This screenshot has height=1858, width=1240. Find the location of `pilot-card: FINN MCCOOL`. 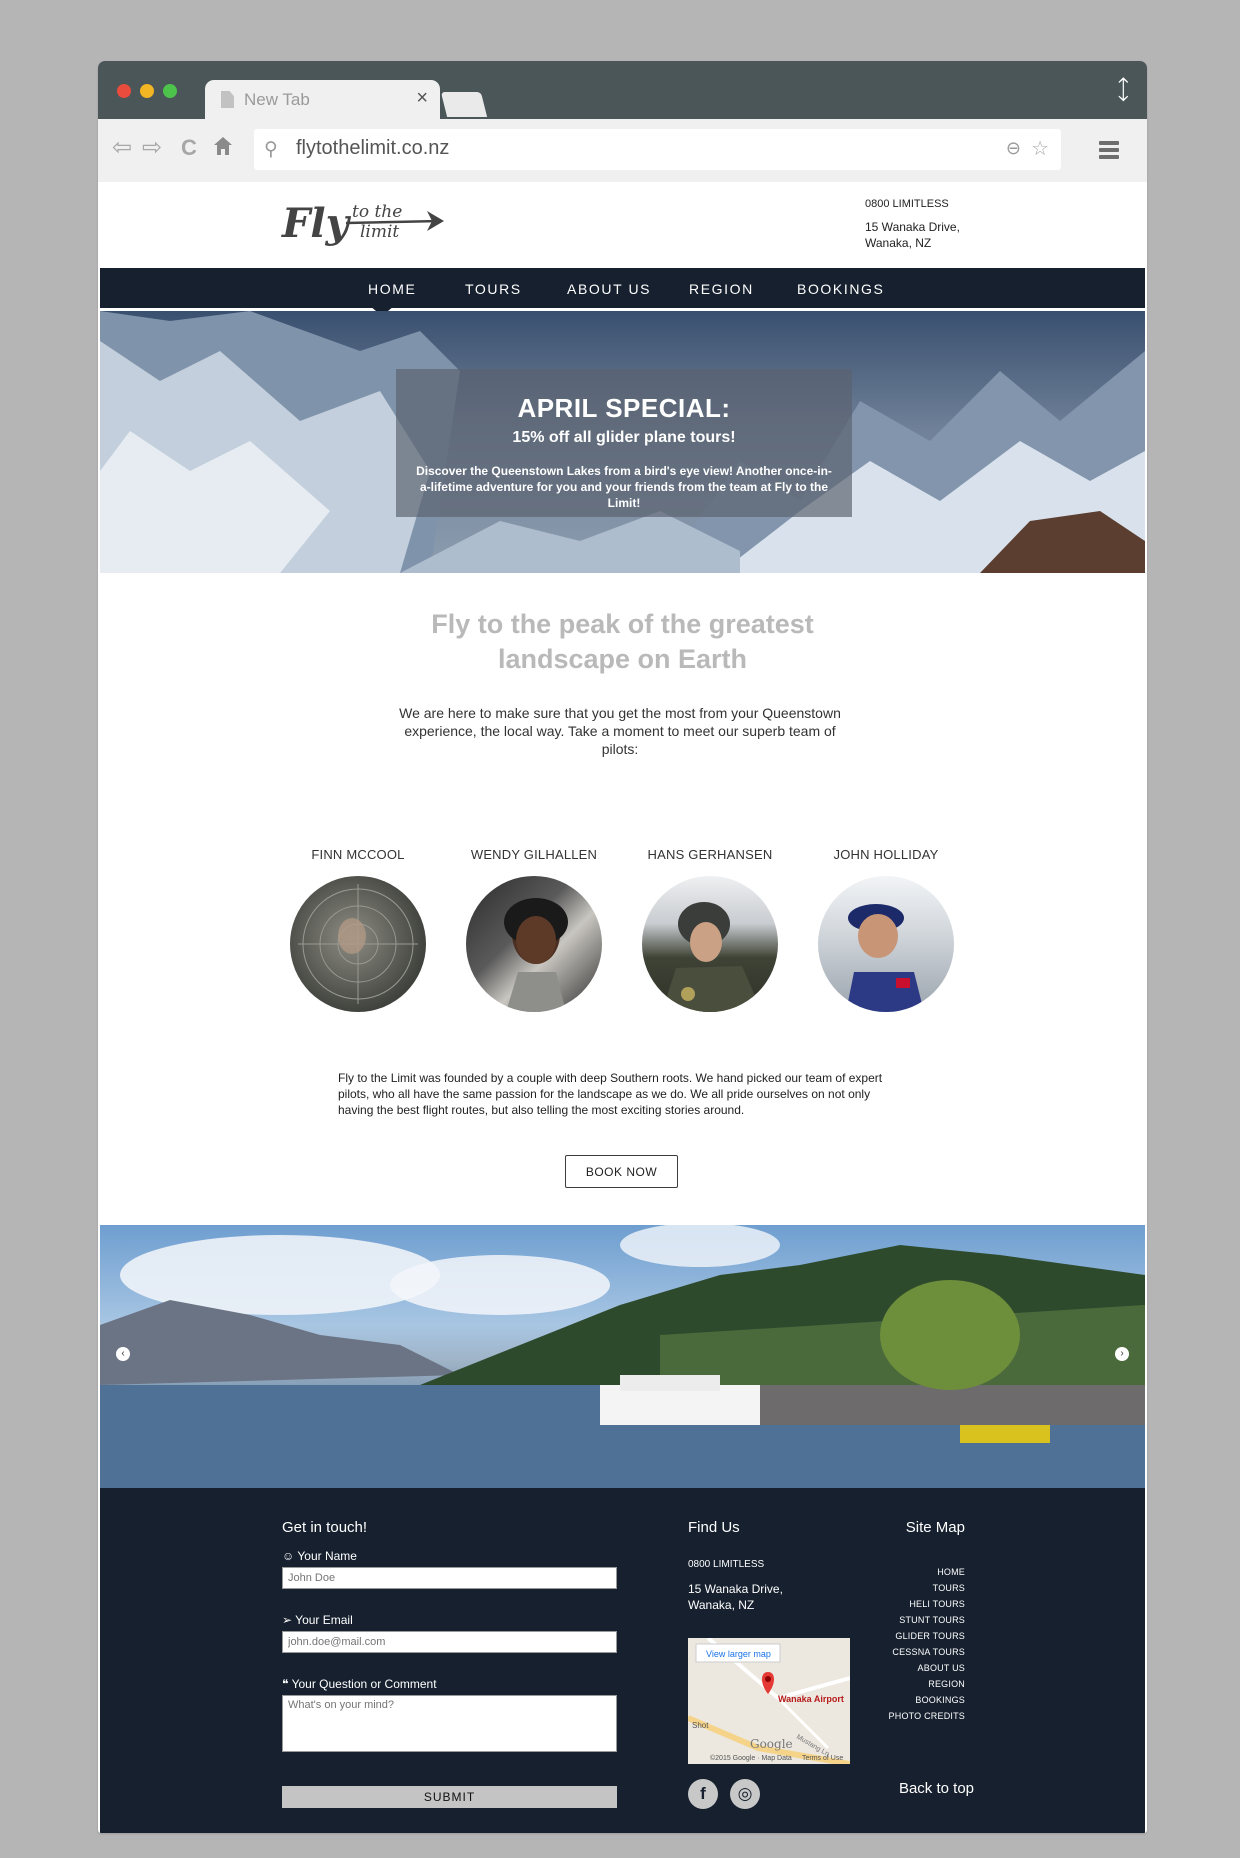

pilot-card: FINN MCCOOL is located at coordinates (358, 929).